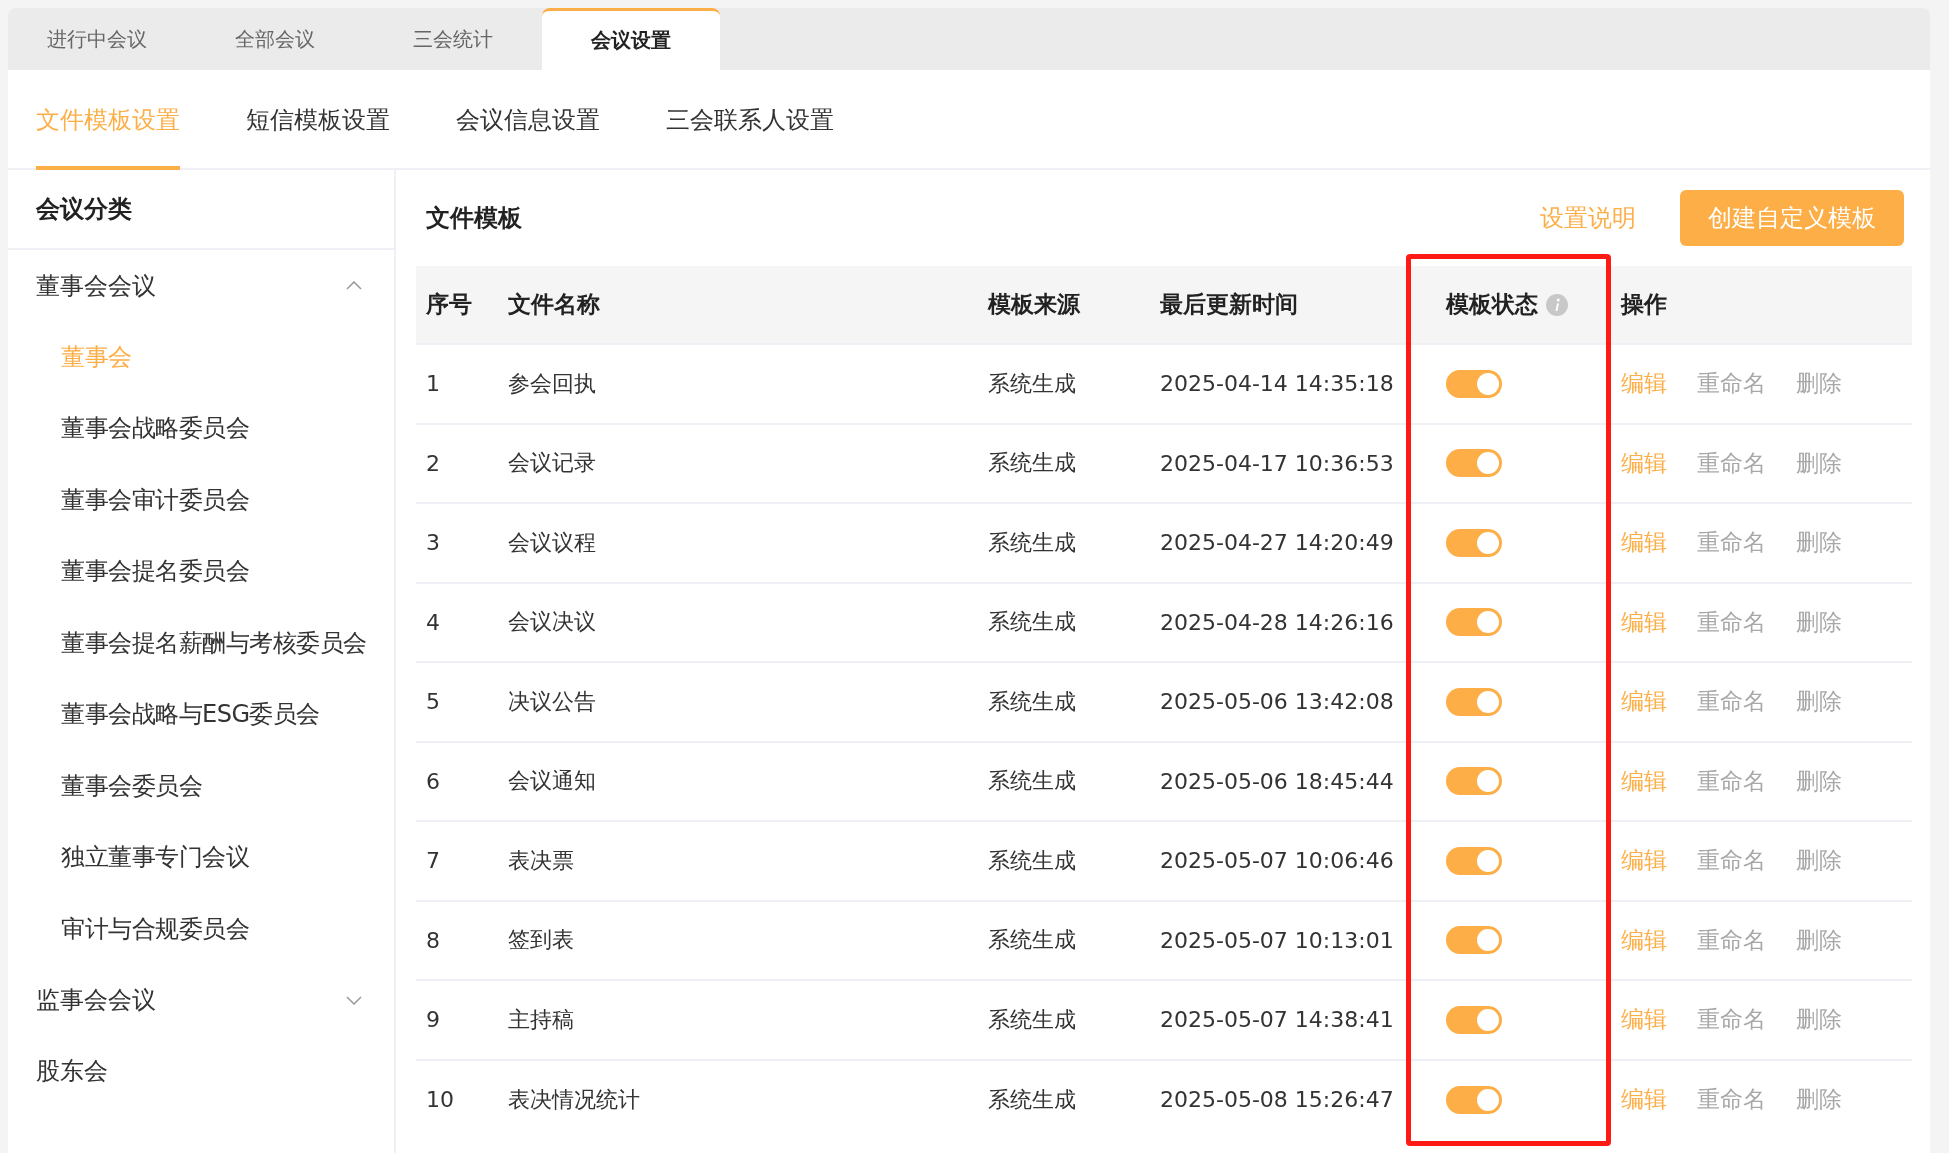 The width and height of the screenshot is (1949, 1153). I want to click on table-cell: 8, so click(433, 940).